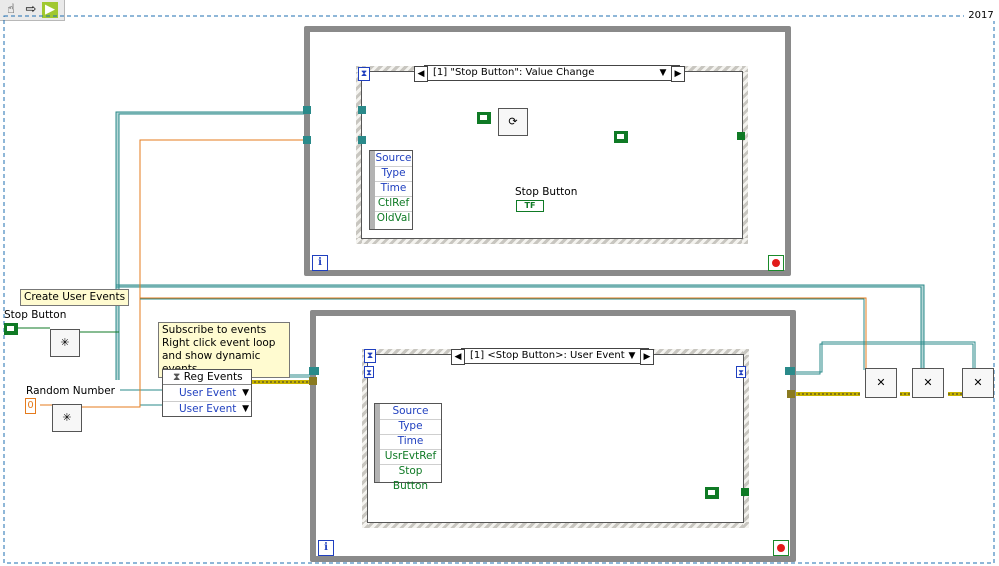 This screenshot has height=566, width=999. What do you see at coordinates (741, 136) in the screenshot?
I see `top-event-output-tunnel` at bounding box center [741, 136].